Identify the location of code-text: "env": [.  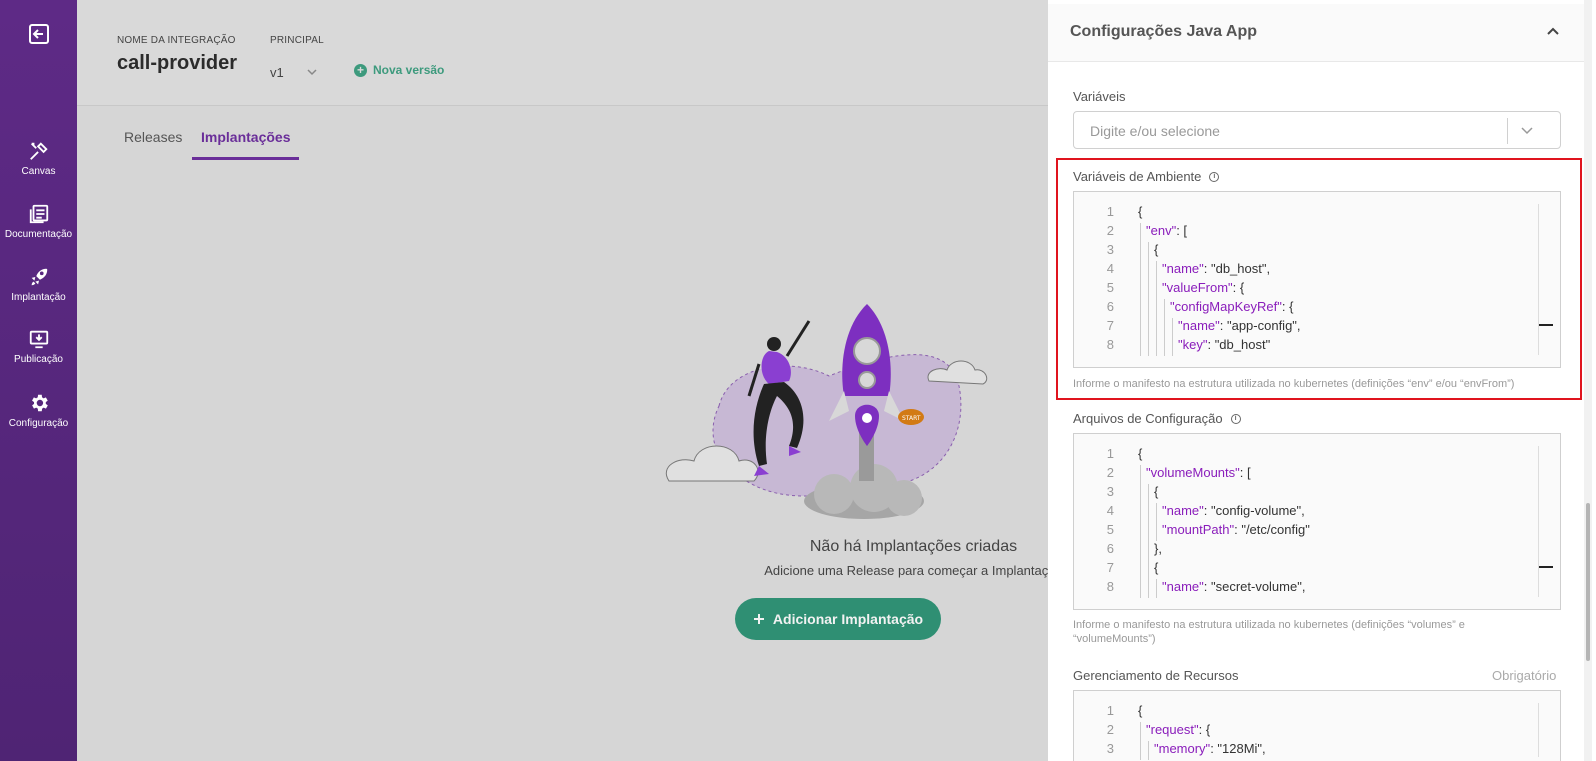
(1166, 230).